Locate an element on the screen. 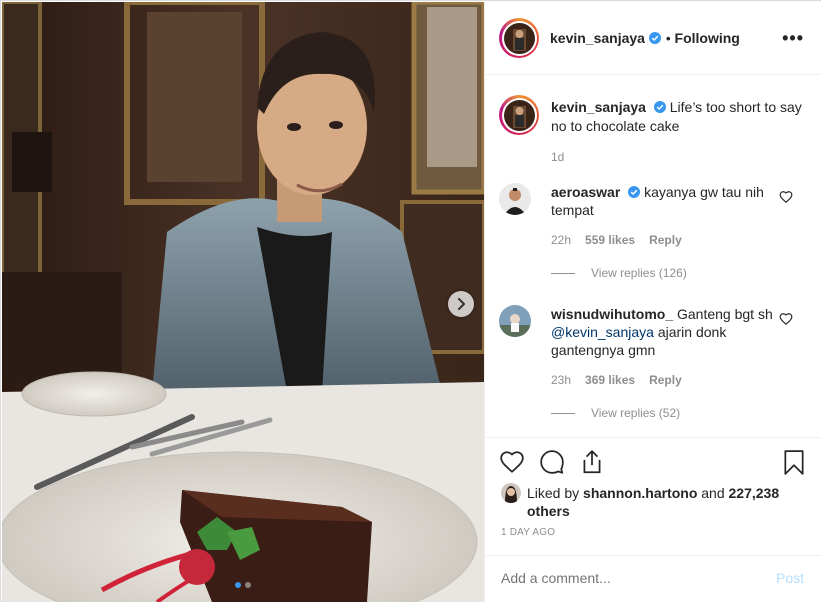  view-replies-button: View replies (126) is located at coordinates (619, 273).